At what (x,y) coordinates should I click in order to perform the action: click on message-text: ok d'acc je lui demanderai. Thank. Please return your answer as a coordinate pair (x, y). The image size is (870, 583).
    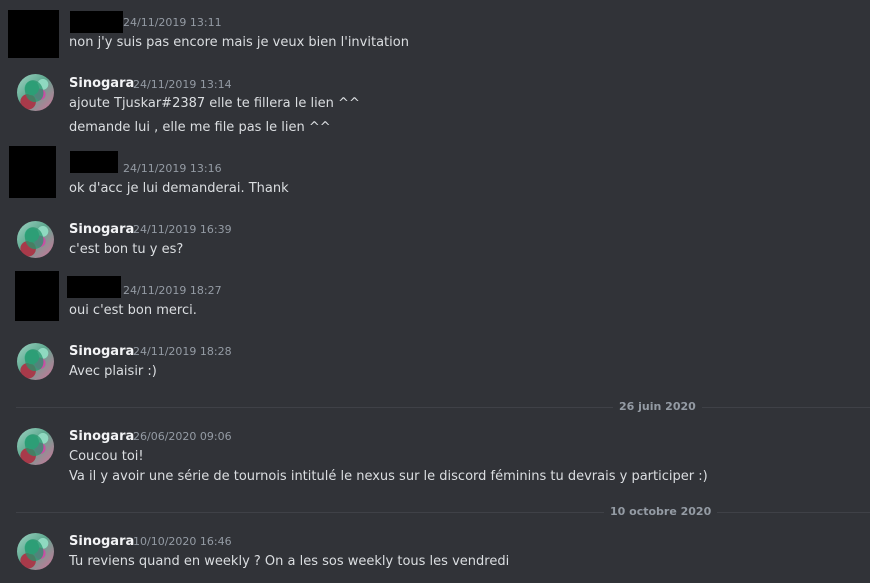
    Looking at the image, I should click on (179, 188).